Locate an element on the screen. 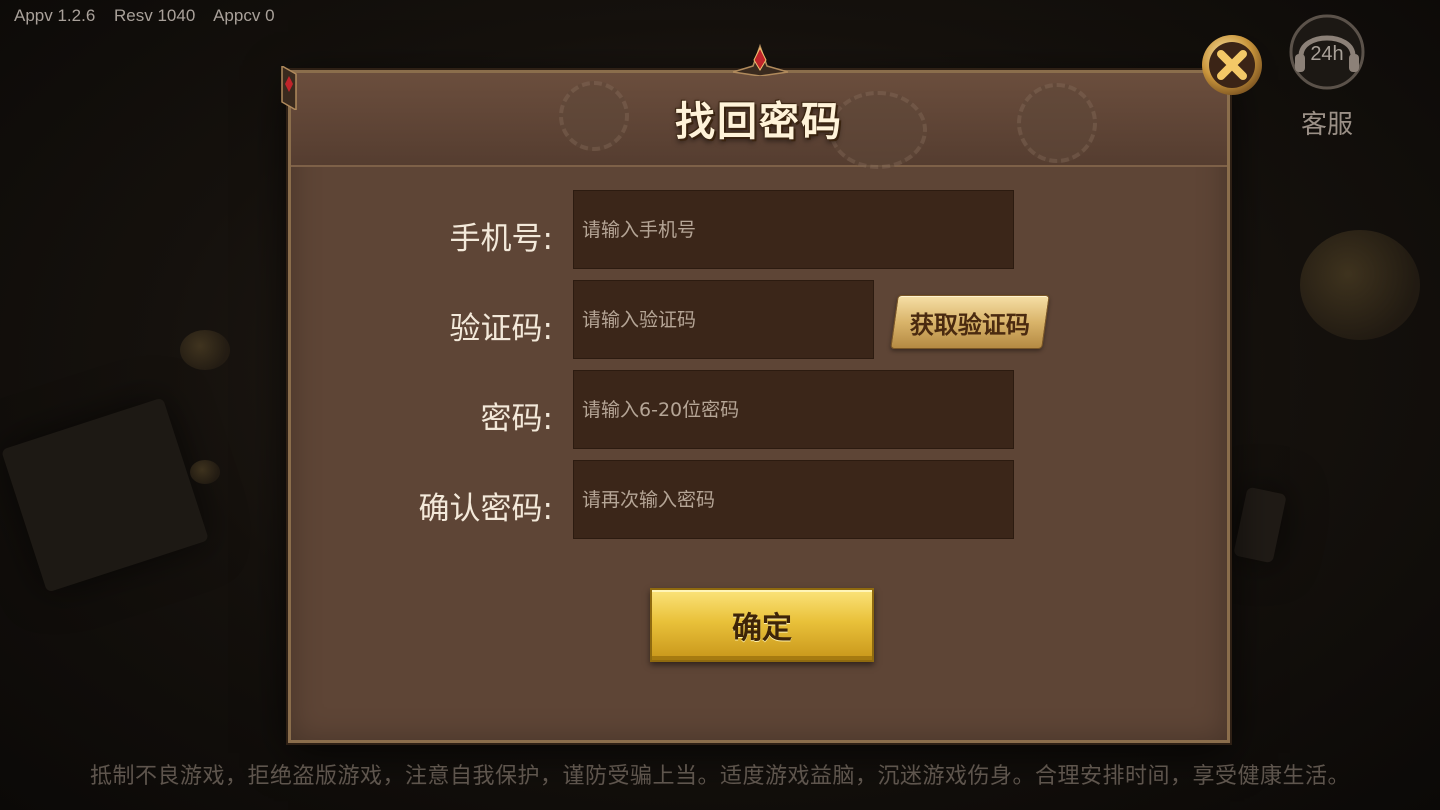 The image size is (1440, 810). dialog-header: 找回密码 is located at coordinates (759, 121).